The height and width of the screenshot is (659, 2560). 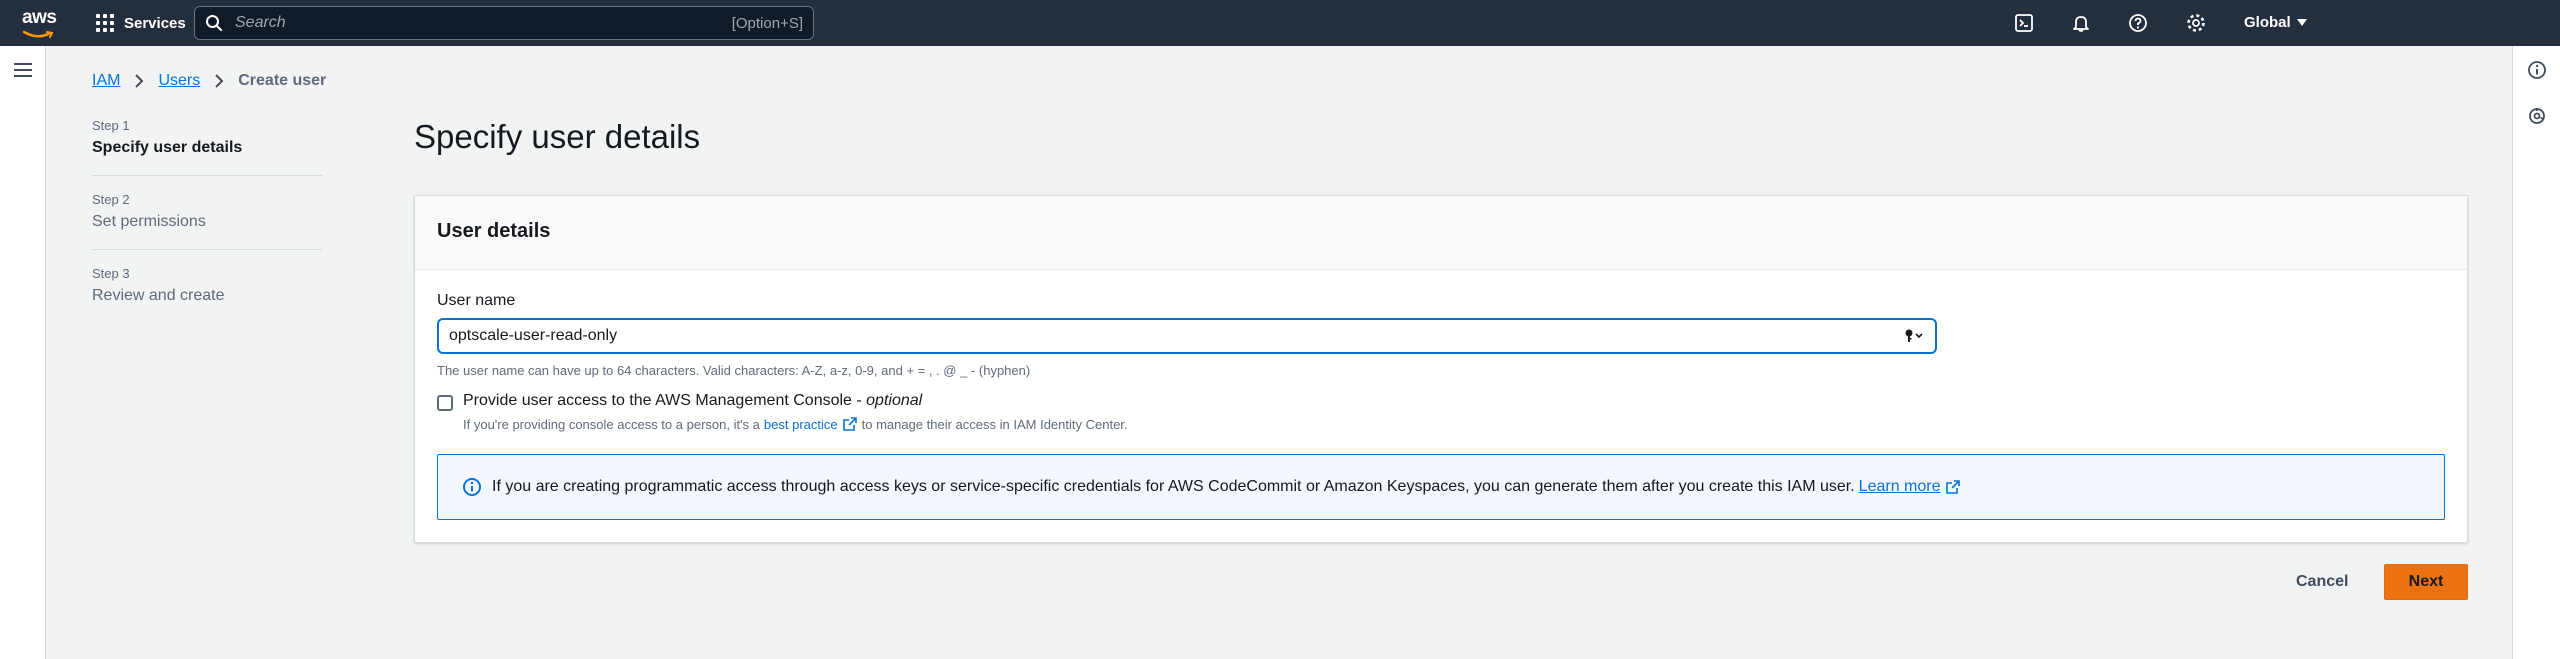 What do you see at coordinates (1280, 23) in the screenshot?
I see `top-navigation: aws Services Search [Option+S] Global` at bounding box center [1280, 23].